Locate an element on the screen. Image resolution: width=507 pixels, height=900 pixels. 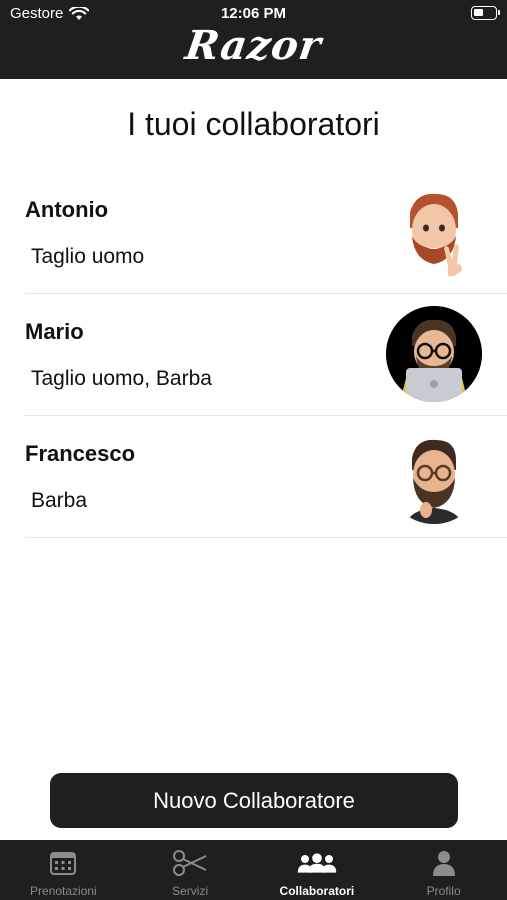
tab-label: Profilo is located at coordinates (443, 891).